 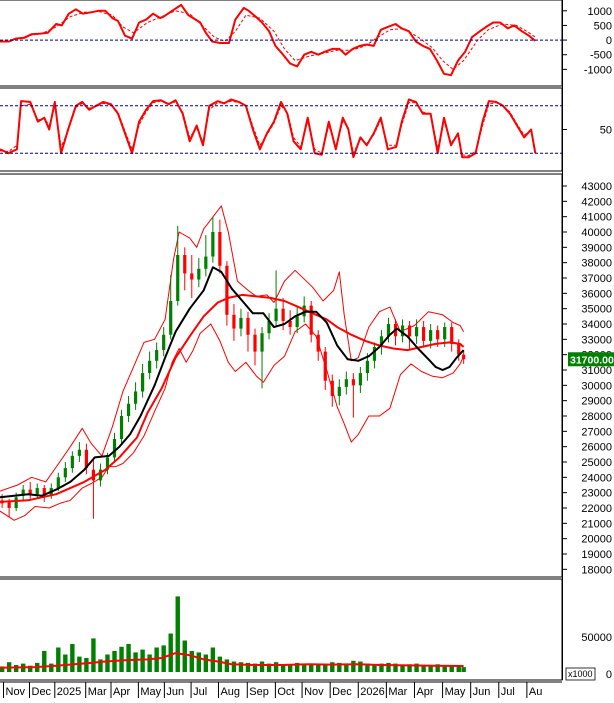 I want to click on oscillator-ytick-label: 50, so click(x=606, y=131).